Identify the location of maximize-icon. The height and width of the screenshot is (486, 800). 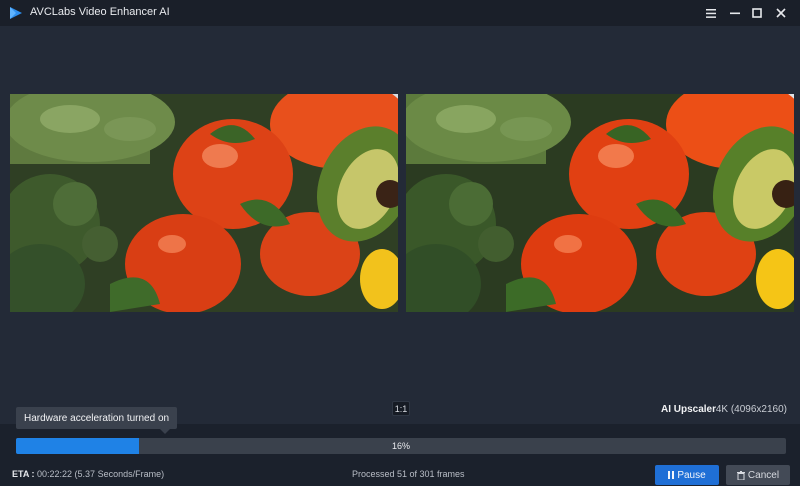
(757, 13).